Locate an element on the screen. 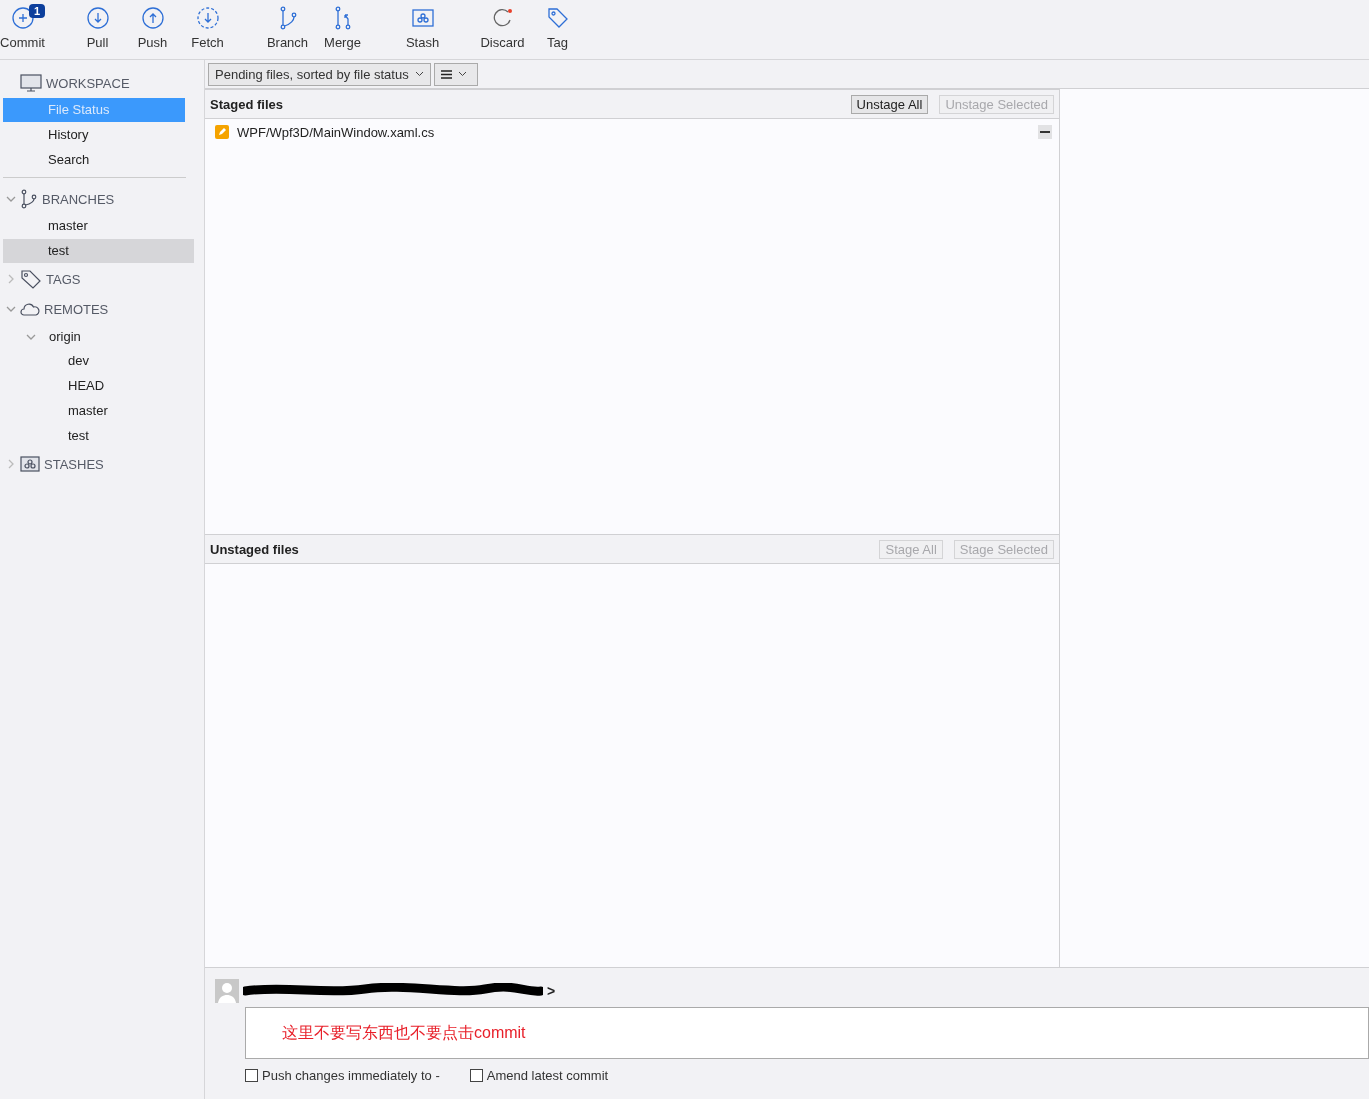  fetch-button: Fetch is located at coordinates (207, 29).